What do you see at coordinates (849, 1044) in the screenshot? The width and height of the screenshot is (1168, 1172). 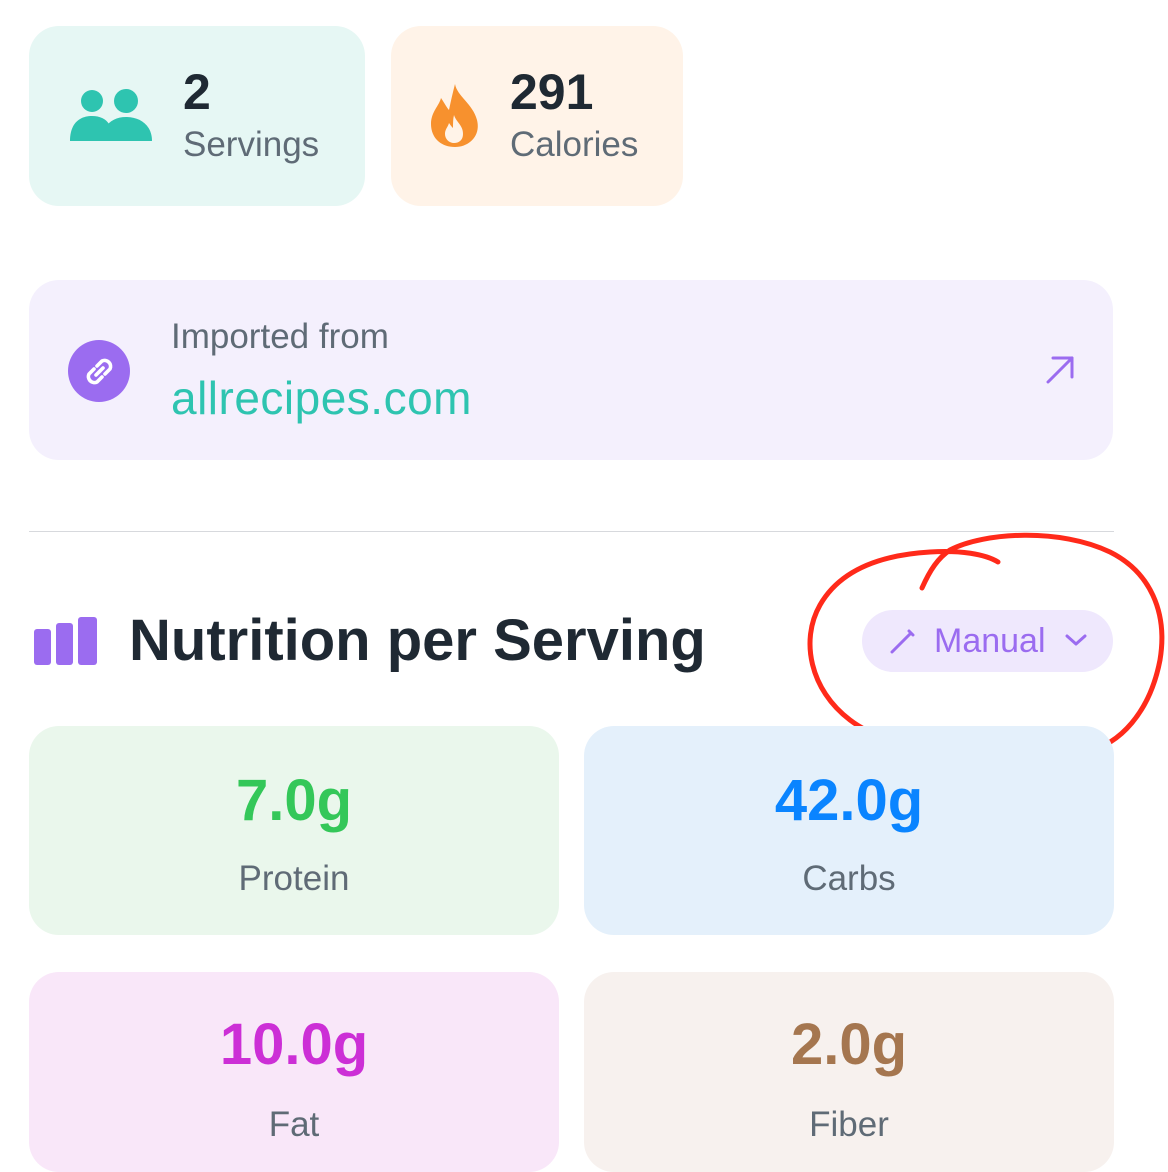 I see `fiber-value: 2.0g` at bounding box center [849, 1044].